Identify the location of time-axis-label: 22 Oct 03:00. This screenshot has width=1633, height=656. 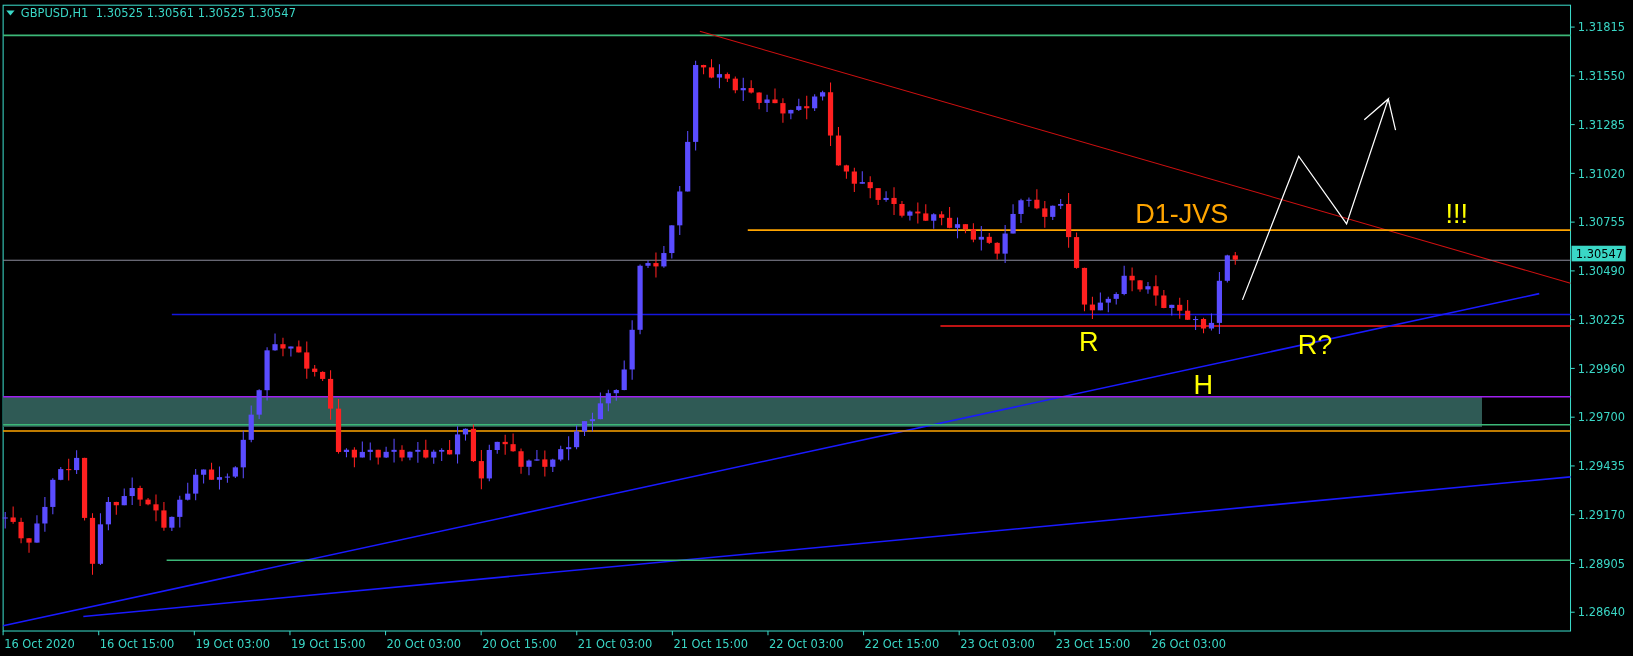
(806, 643).